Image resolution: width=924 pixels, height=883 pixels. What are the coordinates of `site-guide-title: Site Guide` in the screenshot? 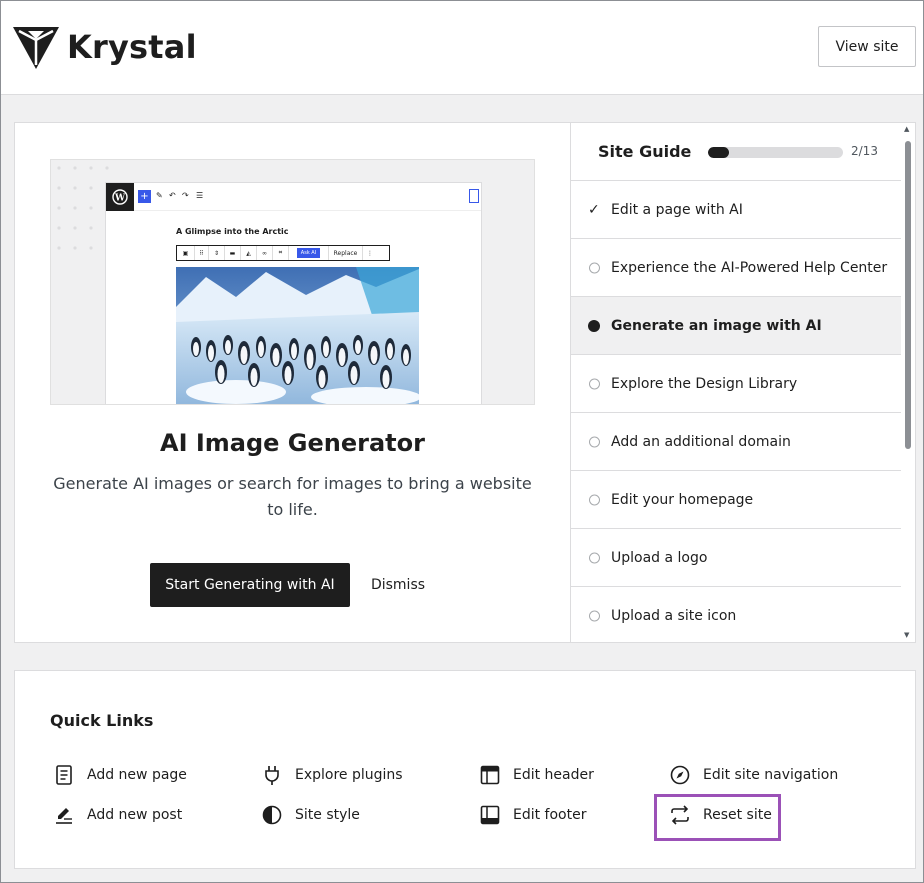 It's located at (645, 151).